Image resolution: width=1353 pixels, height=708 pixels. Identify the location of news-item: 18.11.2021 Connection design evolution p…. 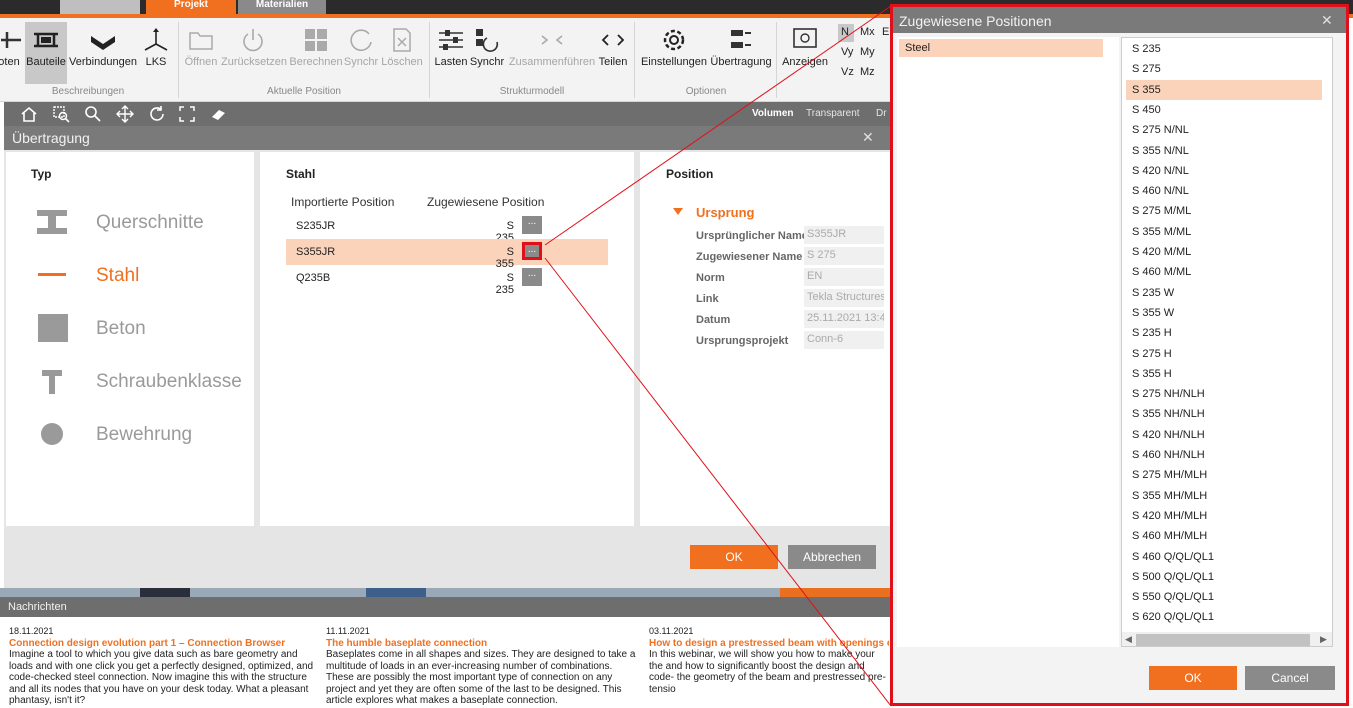
(162, 666).